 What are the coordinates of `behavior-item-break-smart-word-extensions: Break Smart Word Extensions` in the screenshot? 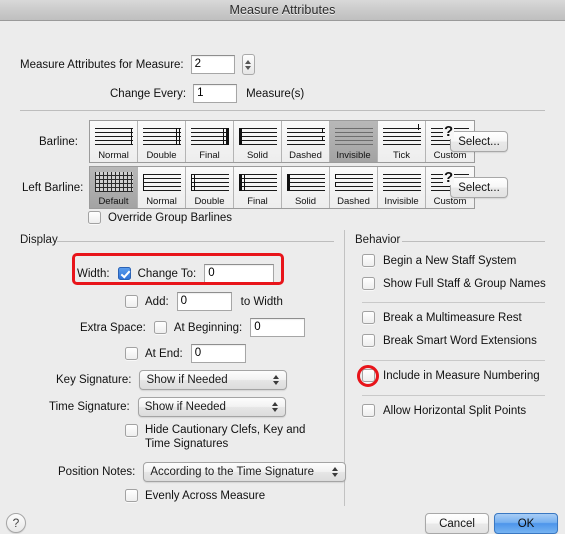 It's located at (449, 340).